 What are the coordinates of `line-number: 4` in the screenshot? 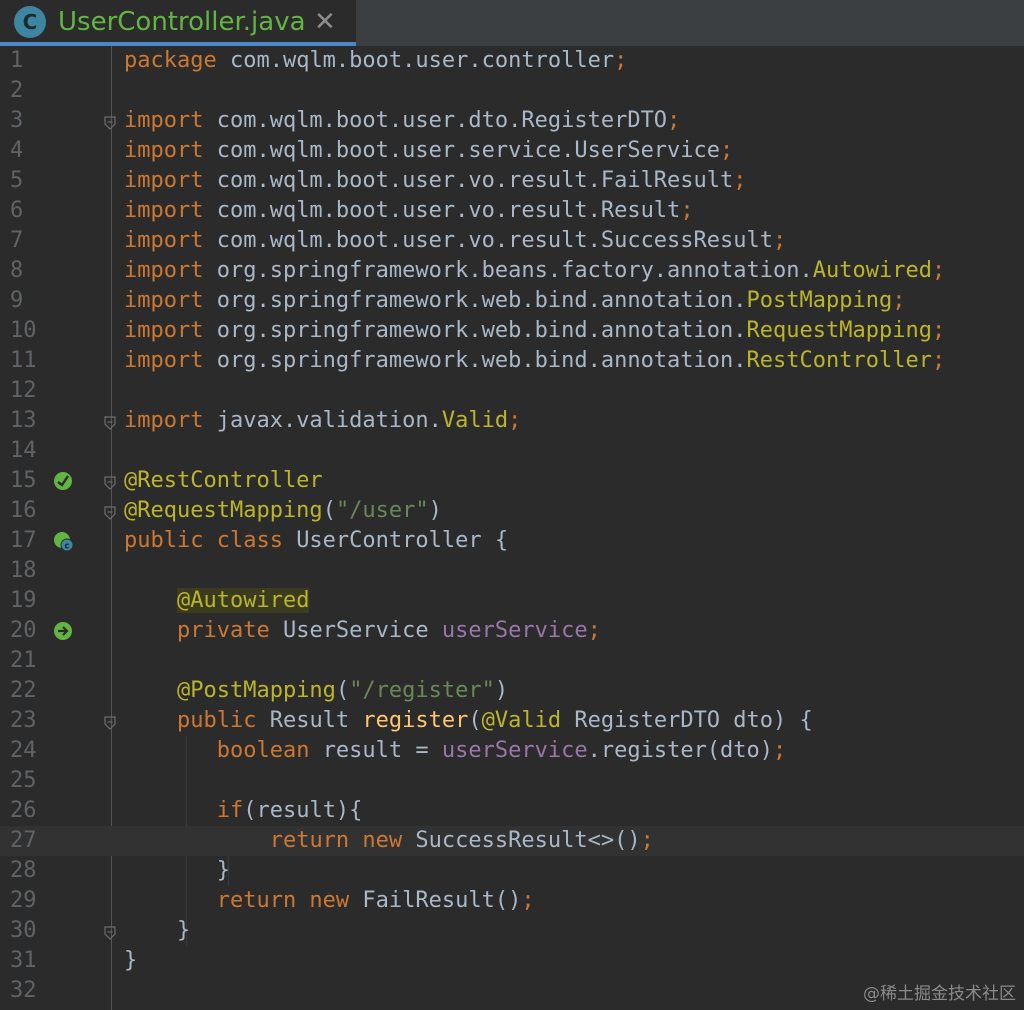 It's located at (17, 150).